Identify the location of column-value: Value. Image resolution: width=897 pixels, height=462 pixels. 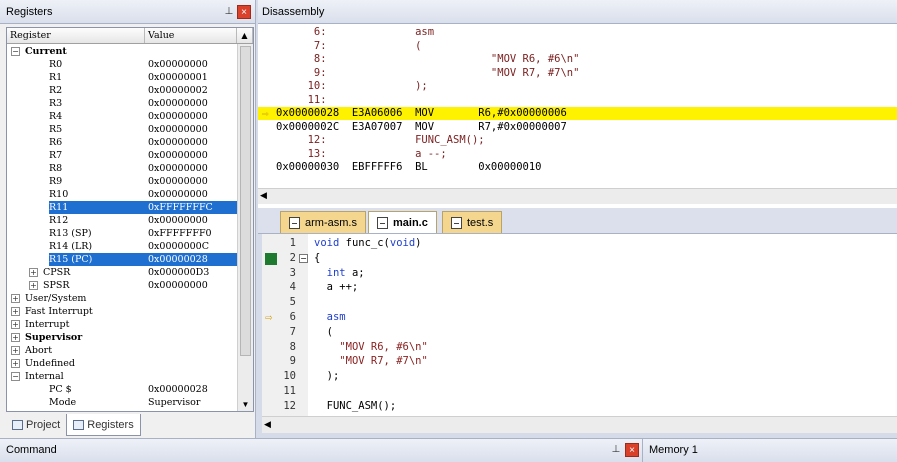
(191, 35).